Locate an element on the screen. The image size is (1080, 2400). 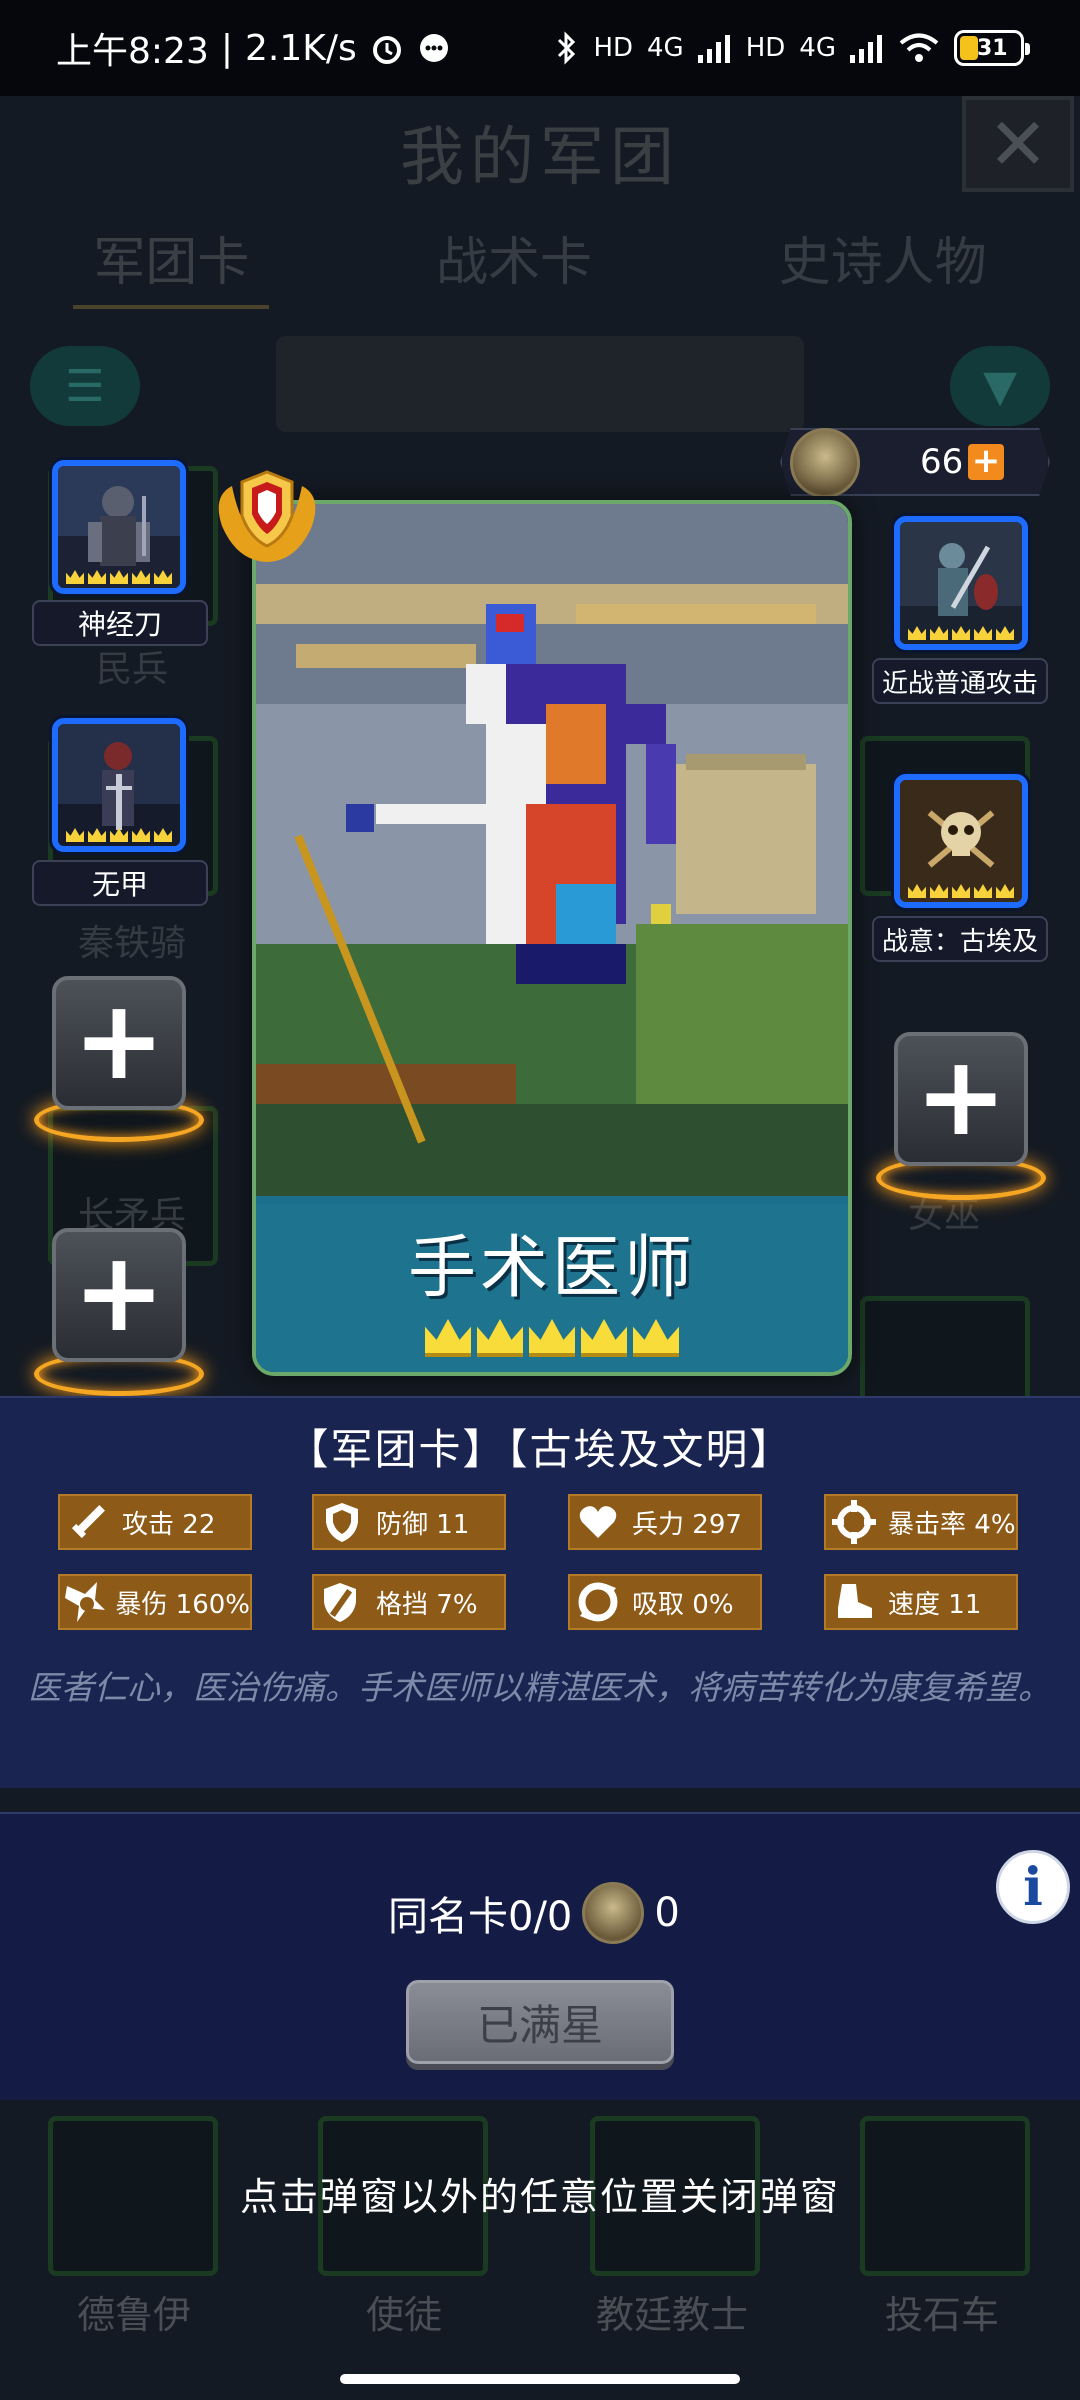
4g-label-1: 4G is located at coordinates (665, 48).